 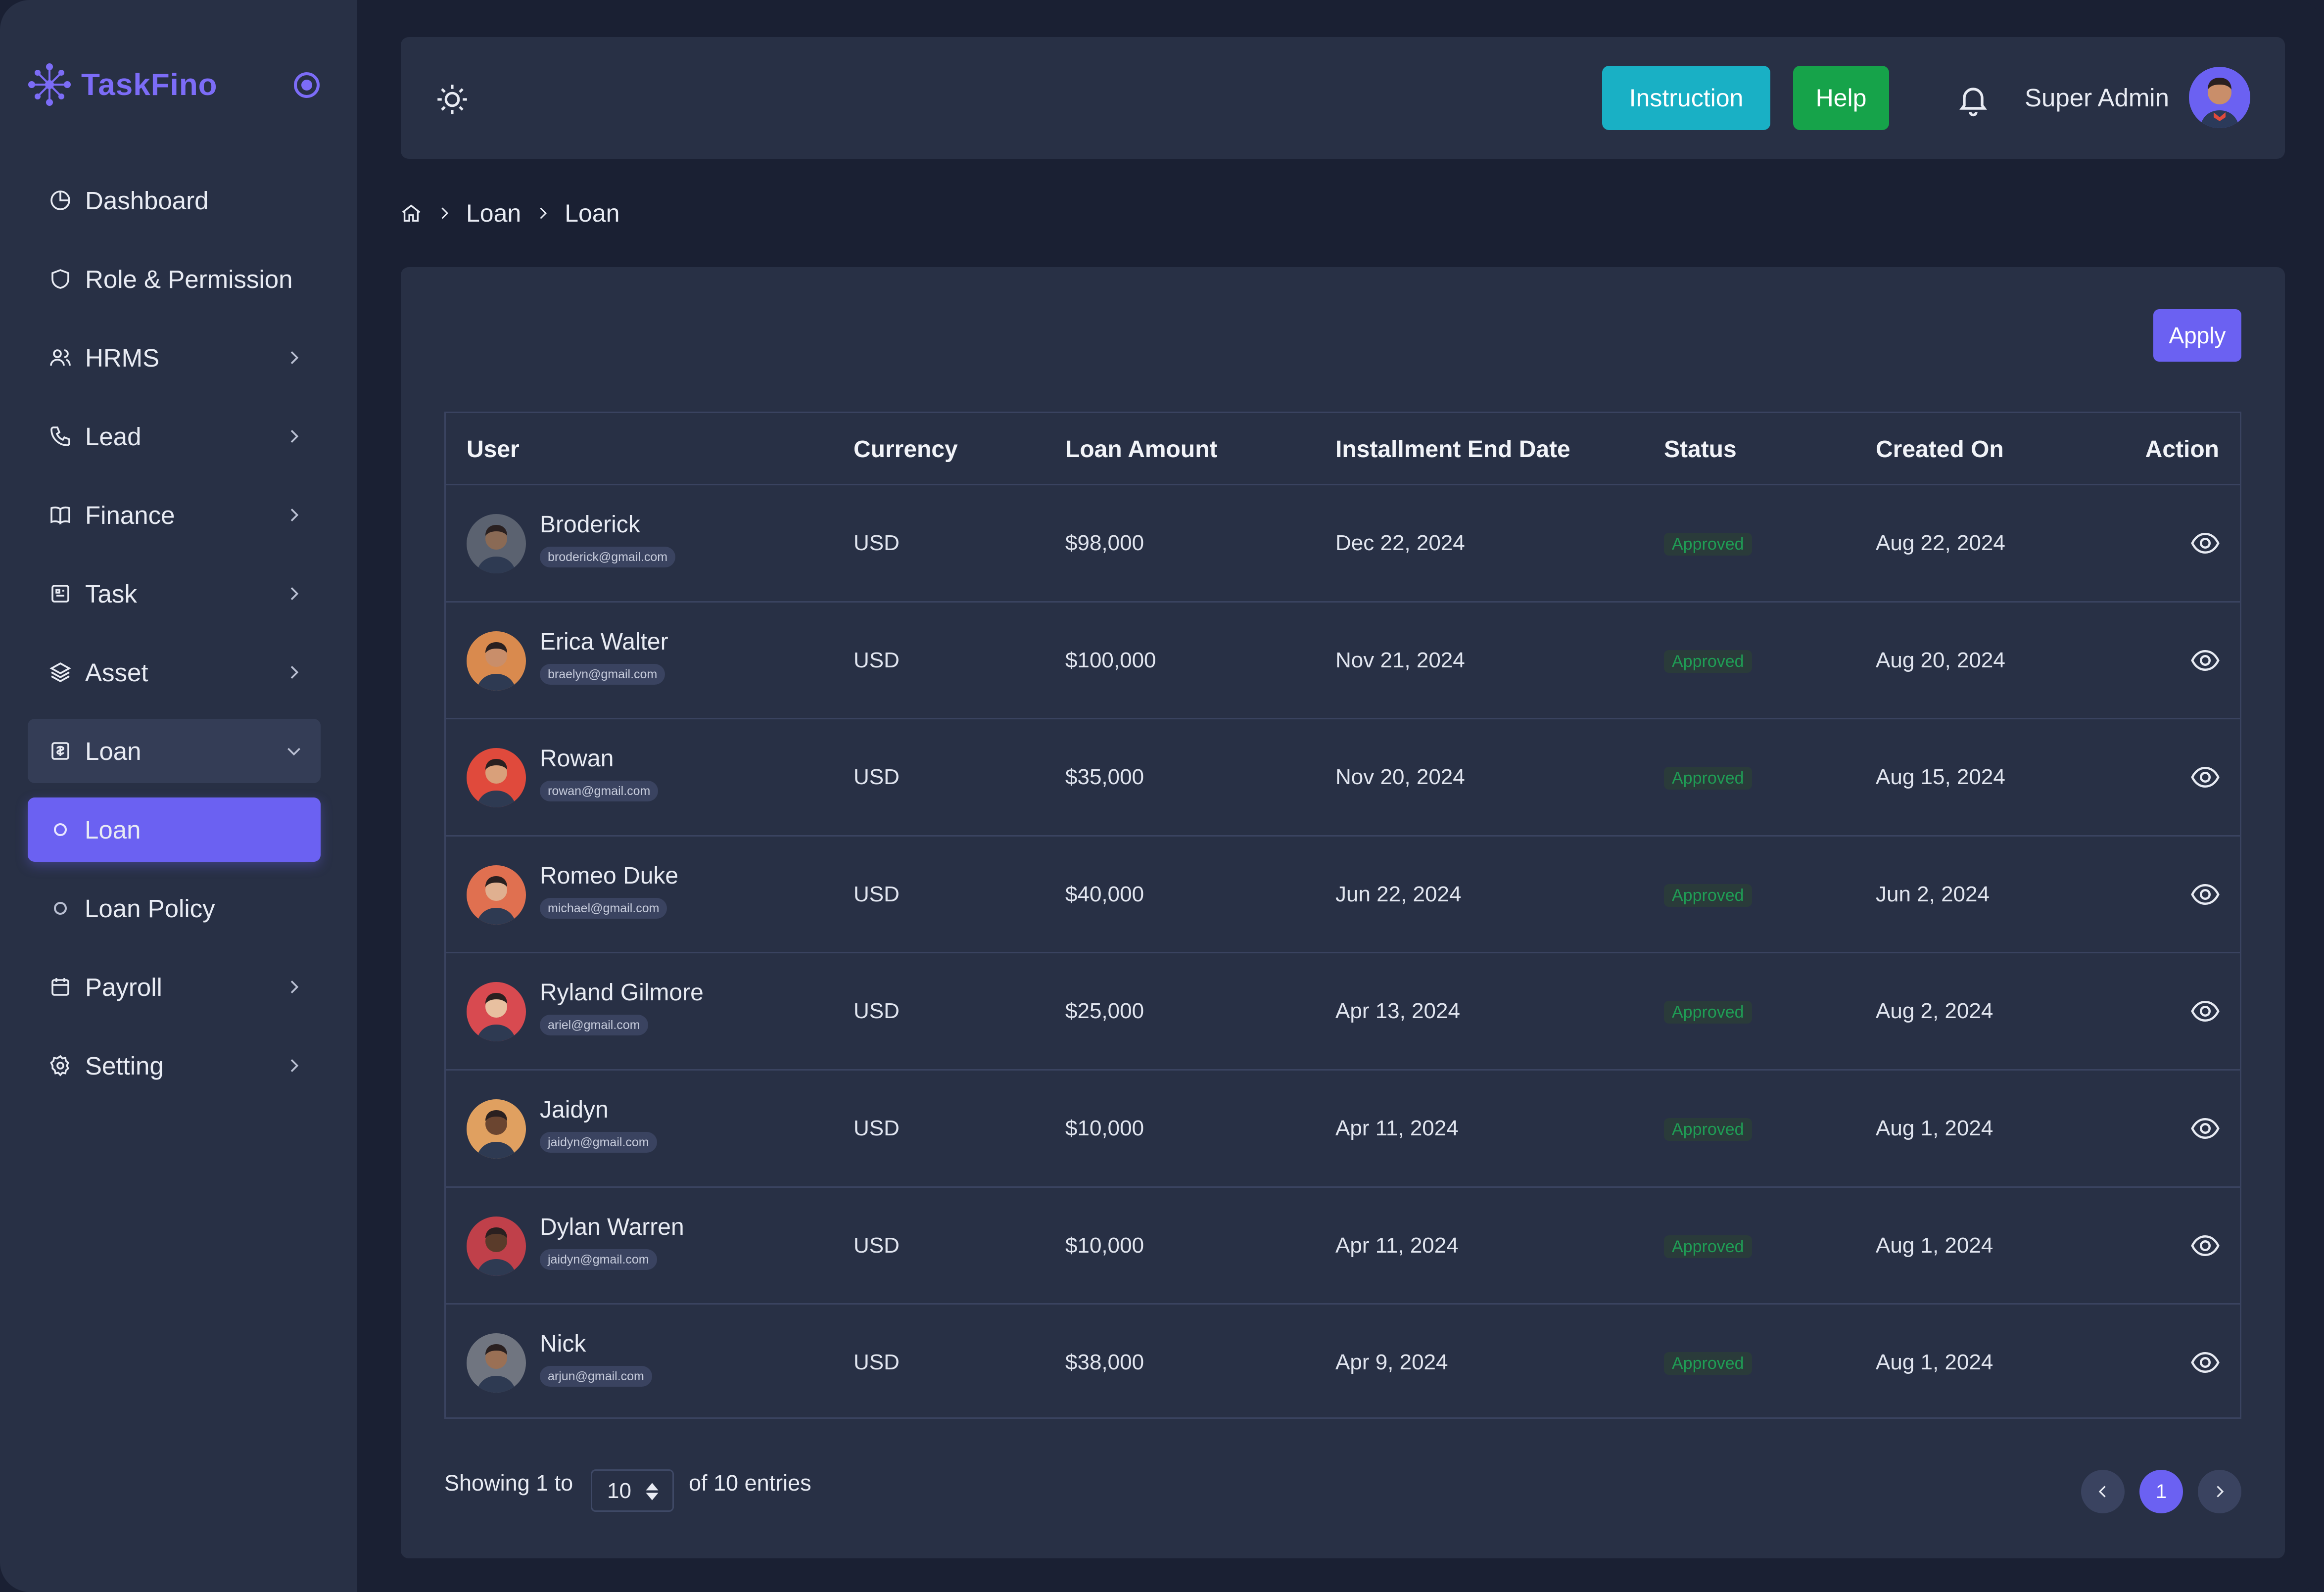 I want to click on sidebar-item-label: Lead, so click(x=113, y=436).